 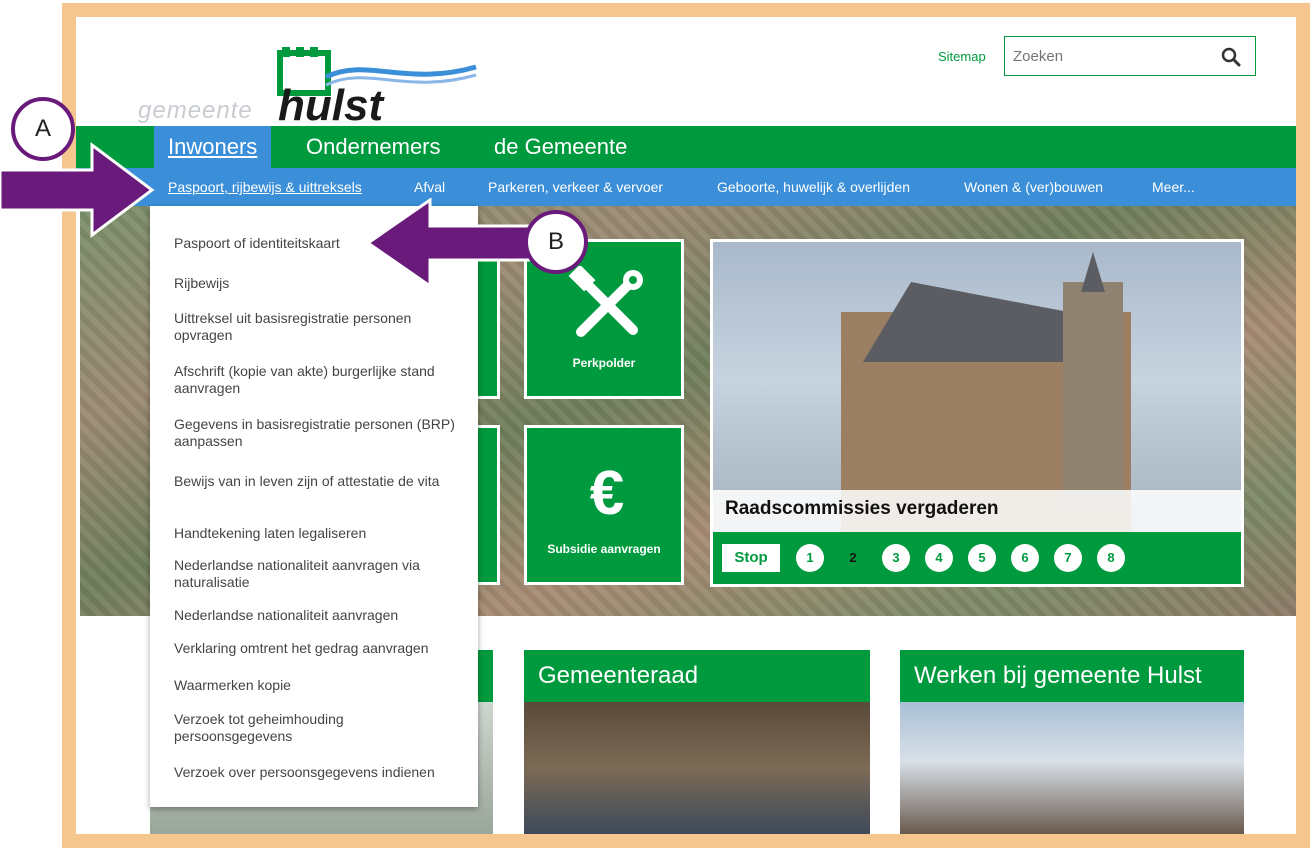 I want to click on dropdown-item-persoonsgegevens: Verzoek over persoonsgegevens indienen, so click(x=319, y=772).